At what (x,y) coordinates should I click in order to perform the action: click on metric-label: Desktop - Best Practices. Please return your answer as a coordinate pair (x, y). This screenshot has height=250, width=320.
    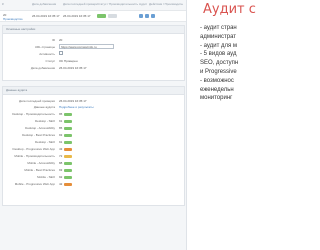
    Looking at the image, I should click on (38, 135).